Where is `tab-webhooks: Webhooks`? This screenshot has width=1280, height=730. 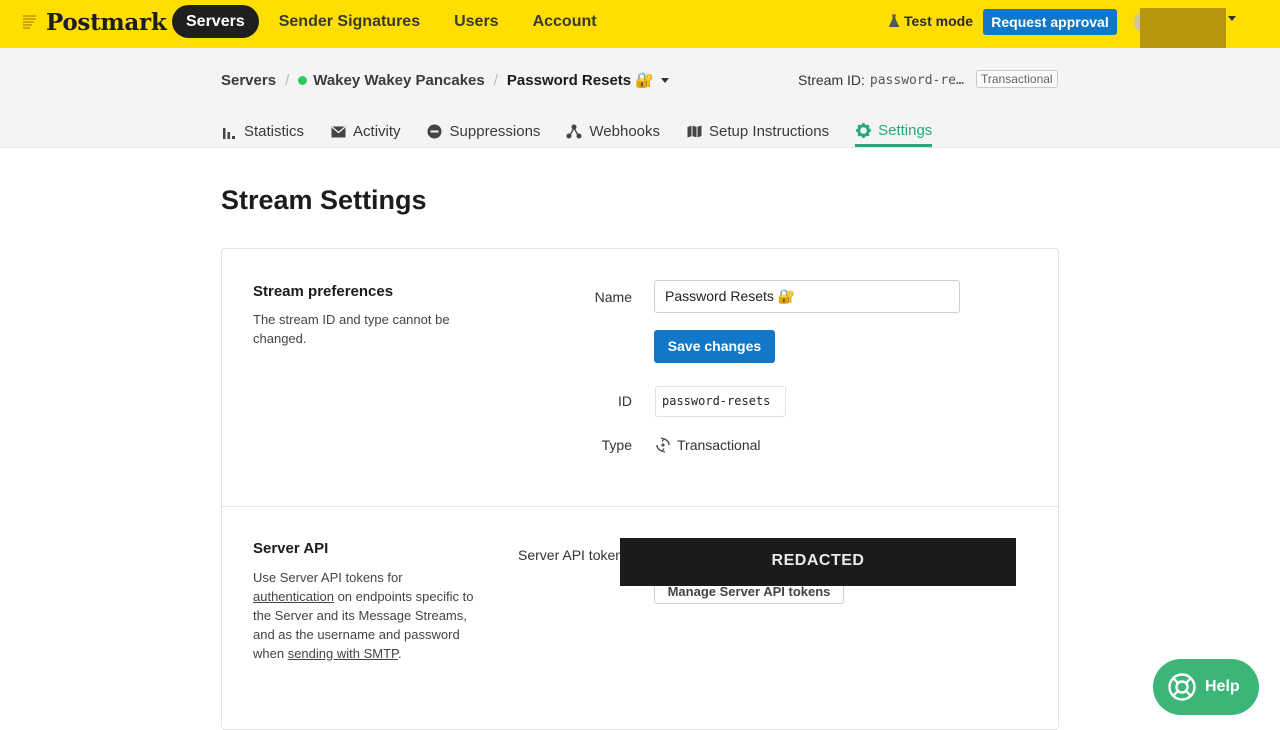
tab-webhooks: Webhooks is located at coordinates (613, 131).